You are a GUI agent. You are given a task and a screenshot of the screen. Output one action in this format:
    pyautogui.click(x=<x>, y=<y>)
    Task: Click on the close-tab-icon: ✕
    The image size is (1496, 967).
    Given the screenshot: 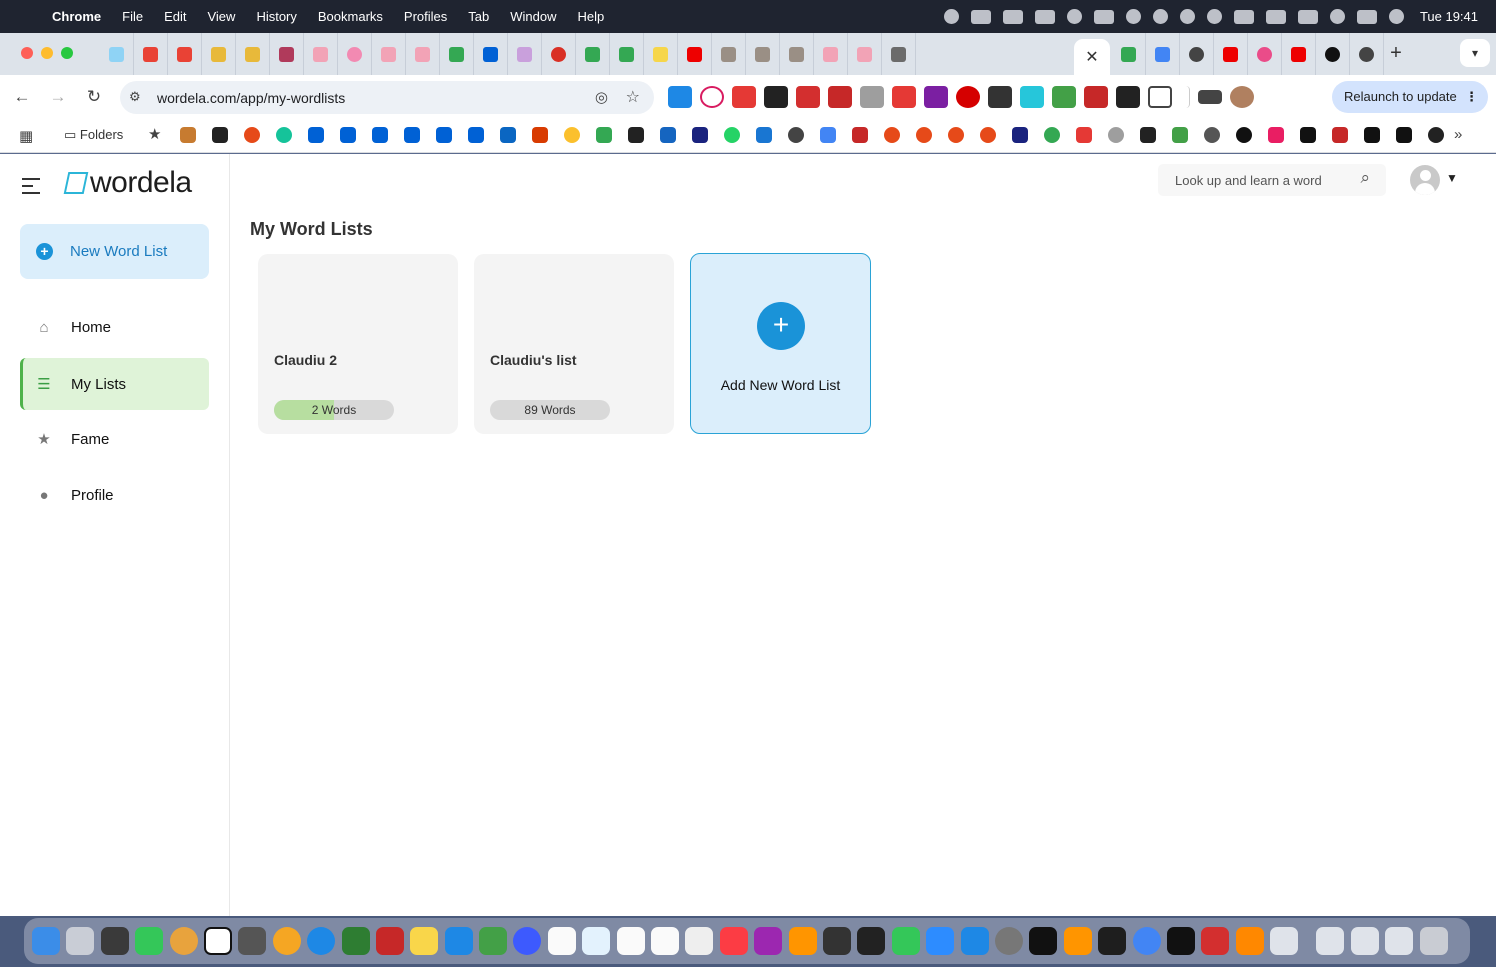 What is the action you would take?
    pyautogui.click(x=1091, y=57)
    